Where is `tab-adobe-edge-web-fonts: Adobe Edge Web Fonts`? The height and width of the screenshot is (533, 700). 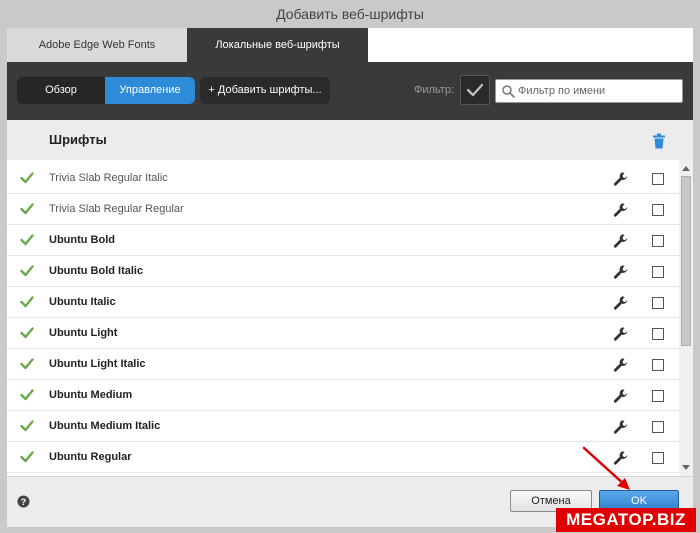
tab-adobe-edge-web-fonts: Adobe Edge Web Fonts is located at coordinates (97, 45).